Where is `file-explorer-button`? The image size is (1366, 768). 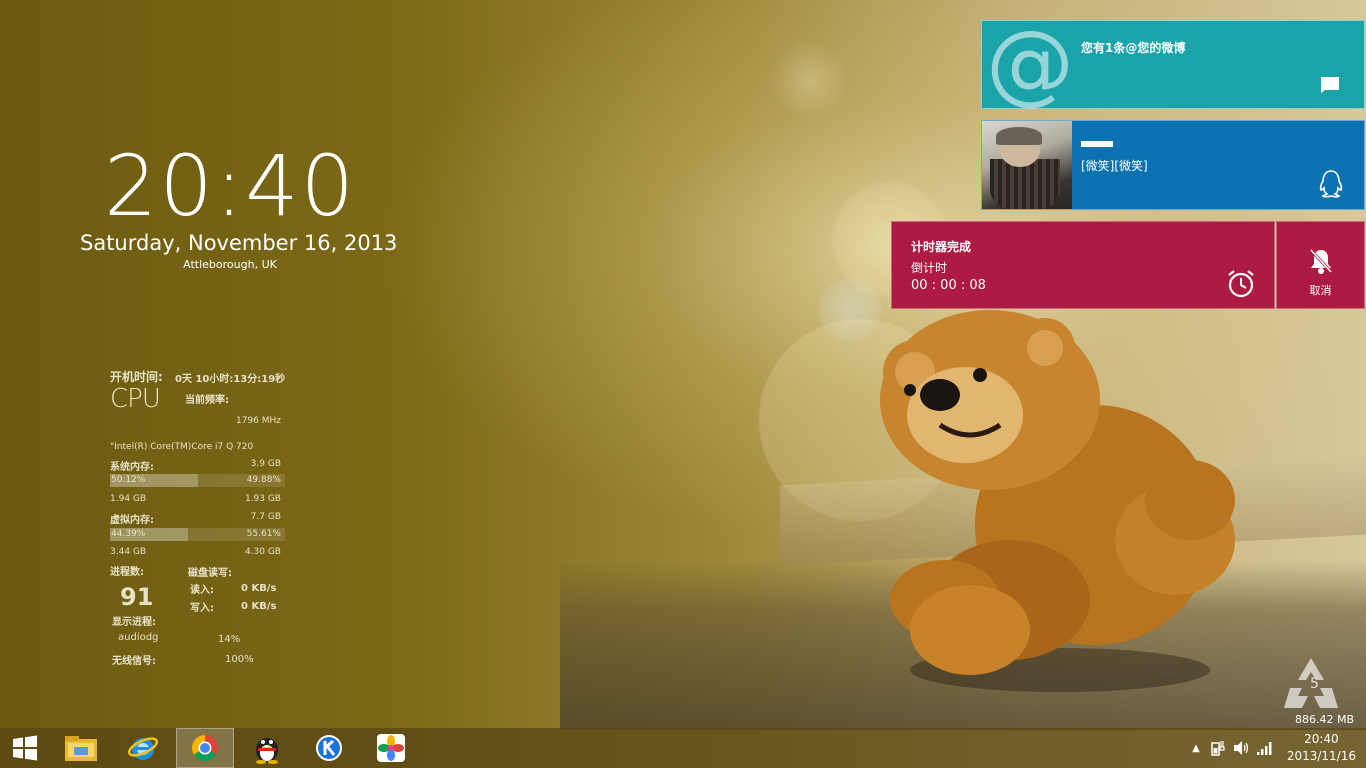 file-explorer-button is located at coordinates (81, 748).